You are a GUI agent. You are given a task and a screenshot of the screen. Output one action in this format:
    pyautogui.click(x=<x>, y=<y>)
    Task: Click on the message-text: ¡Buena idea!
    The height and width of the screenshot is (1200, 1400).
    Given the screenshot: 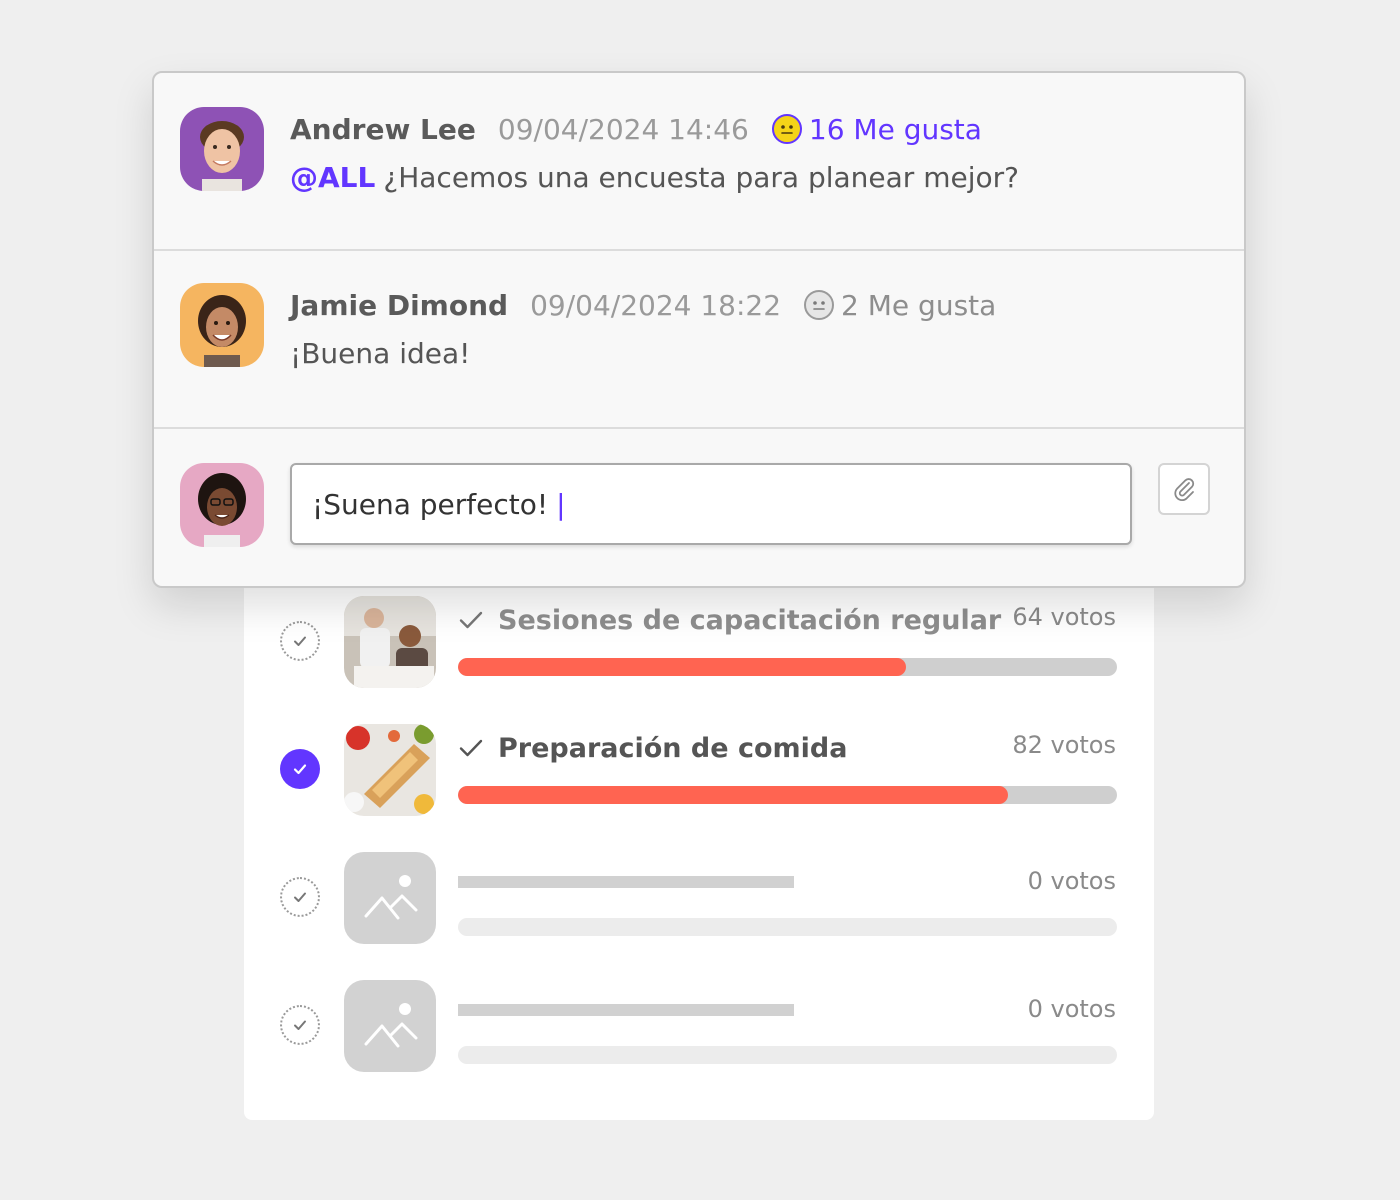 What is the action you would take?
    pyautogui.click(x=380, y=353)
    